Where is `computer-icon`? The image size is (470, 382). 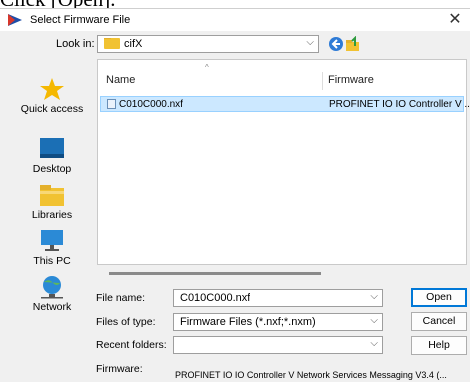
computer-icon is located at coordinates (52, 240).